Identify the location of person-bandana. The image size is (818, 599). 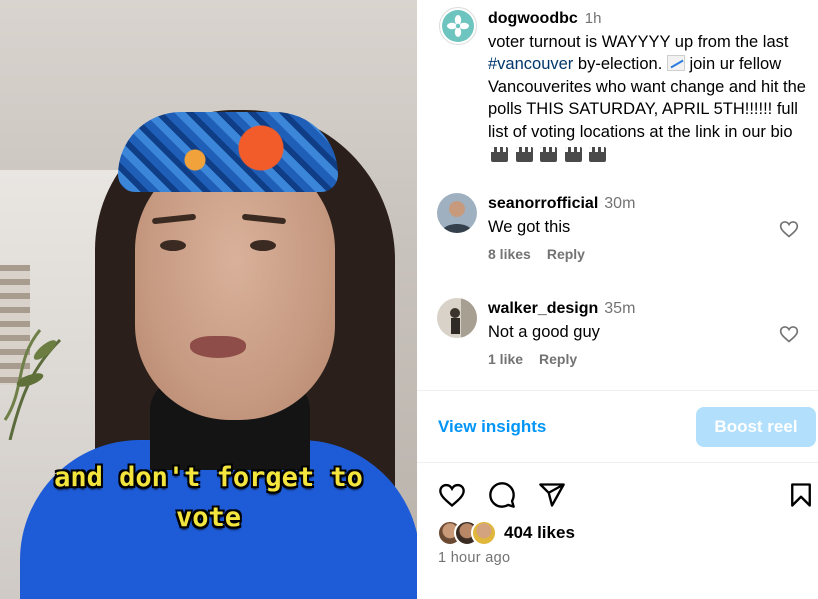
(228, 152).